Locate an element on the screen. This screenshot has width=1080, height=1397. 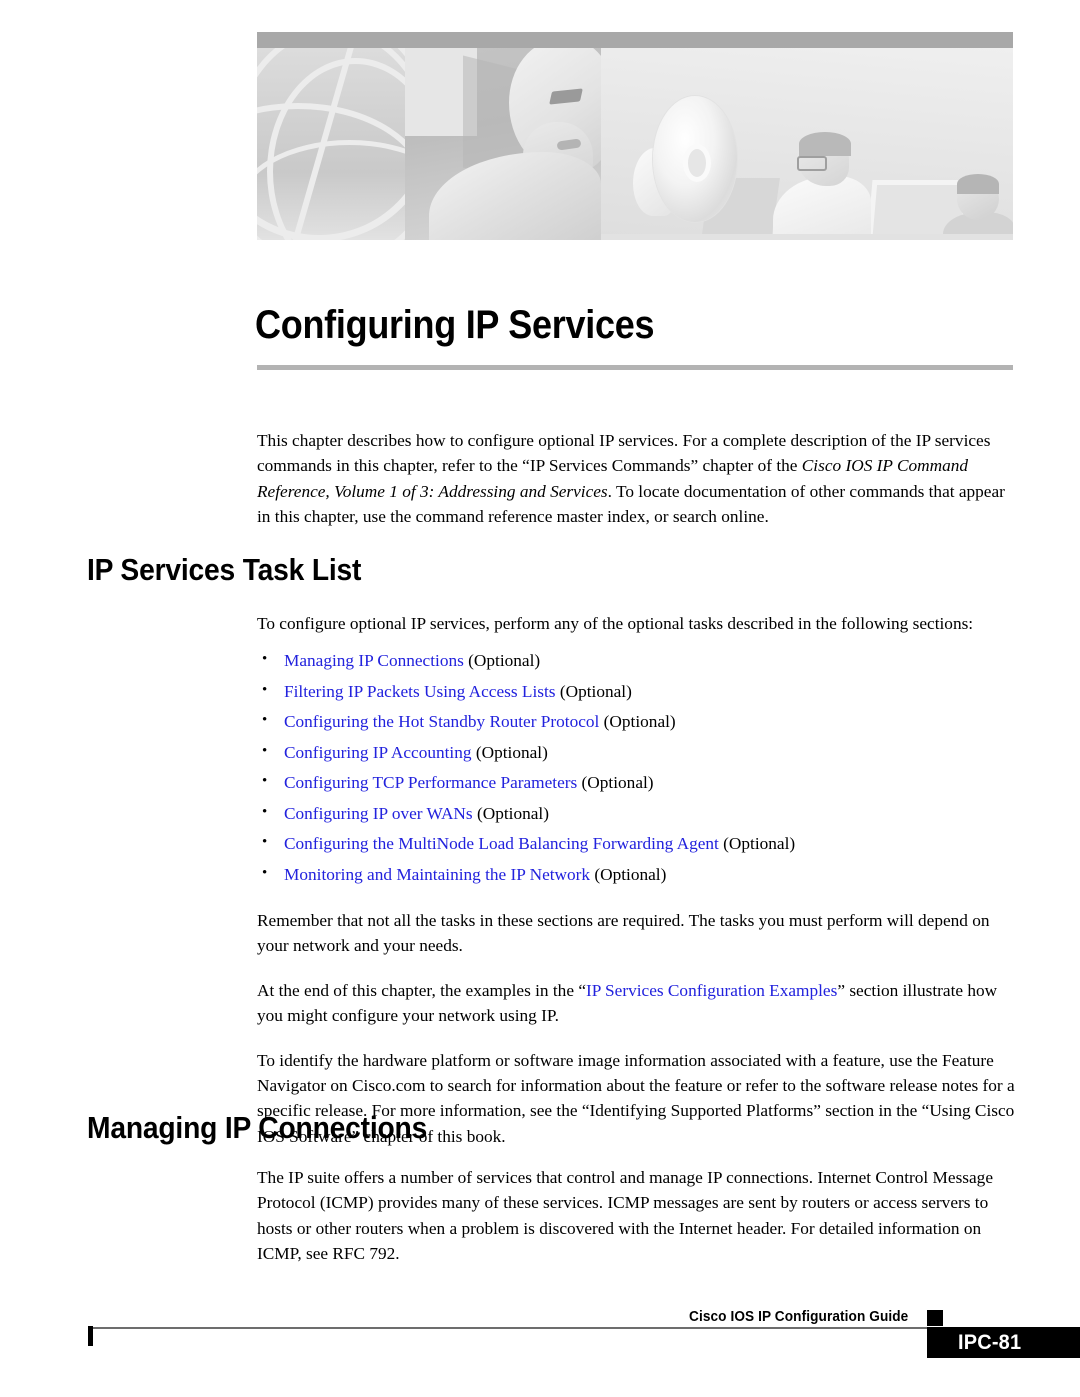
title-divider is located at coordinates (635, 367).